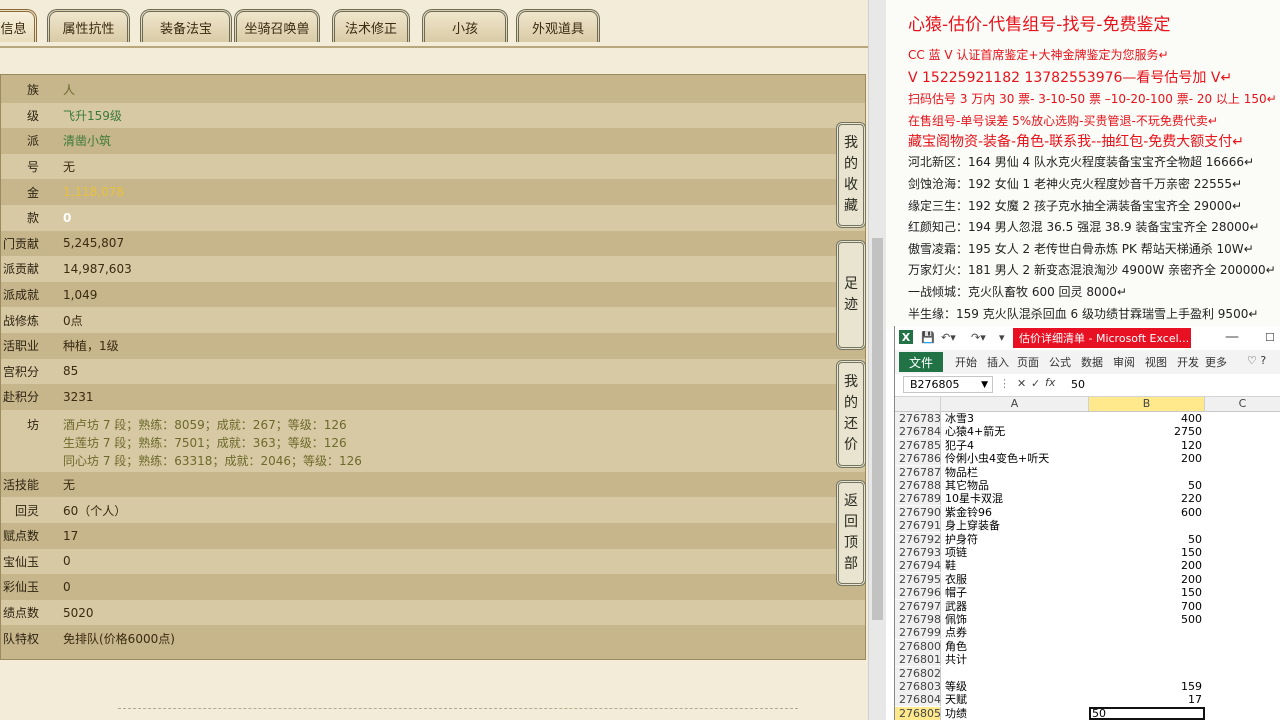  What do you see at coordinates (851, 295) in the screenshot?
I see `footprint-button: 足迹` at bounding box center [851, 295].